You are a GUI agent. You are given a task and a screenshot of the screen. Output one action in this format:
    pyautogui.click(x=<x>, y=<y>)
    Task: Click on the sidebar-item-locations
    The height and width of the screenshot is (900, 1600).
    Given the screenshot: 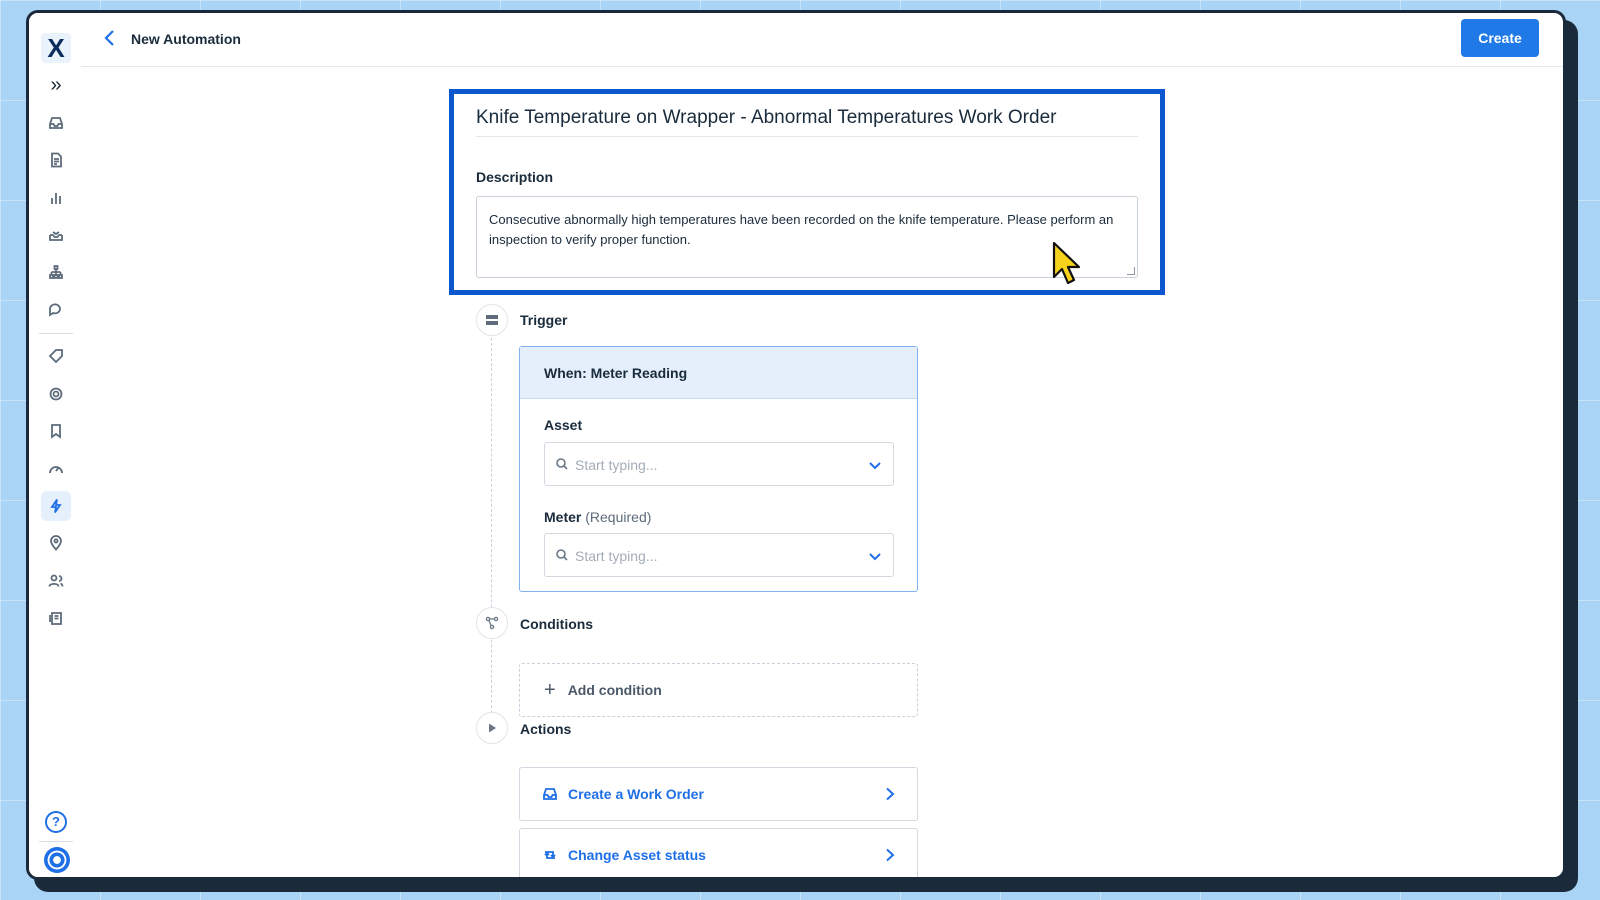 What is the action you would take?
    pyautogui.click(x=56, y=543)
    